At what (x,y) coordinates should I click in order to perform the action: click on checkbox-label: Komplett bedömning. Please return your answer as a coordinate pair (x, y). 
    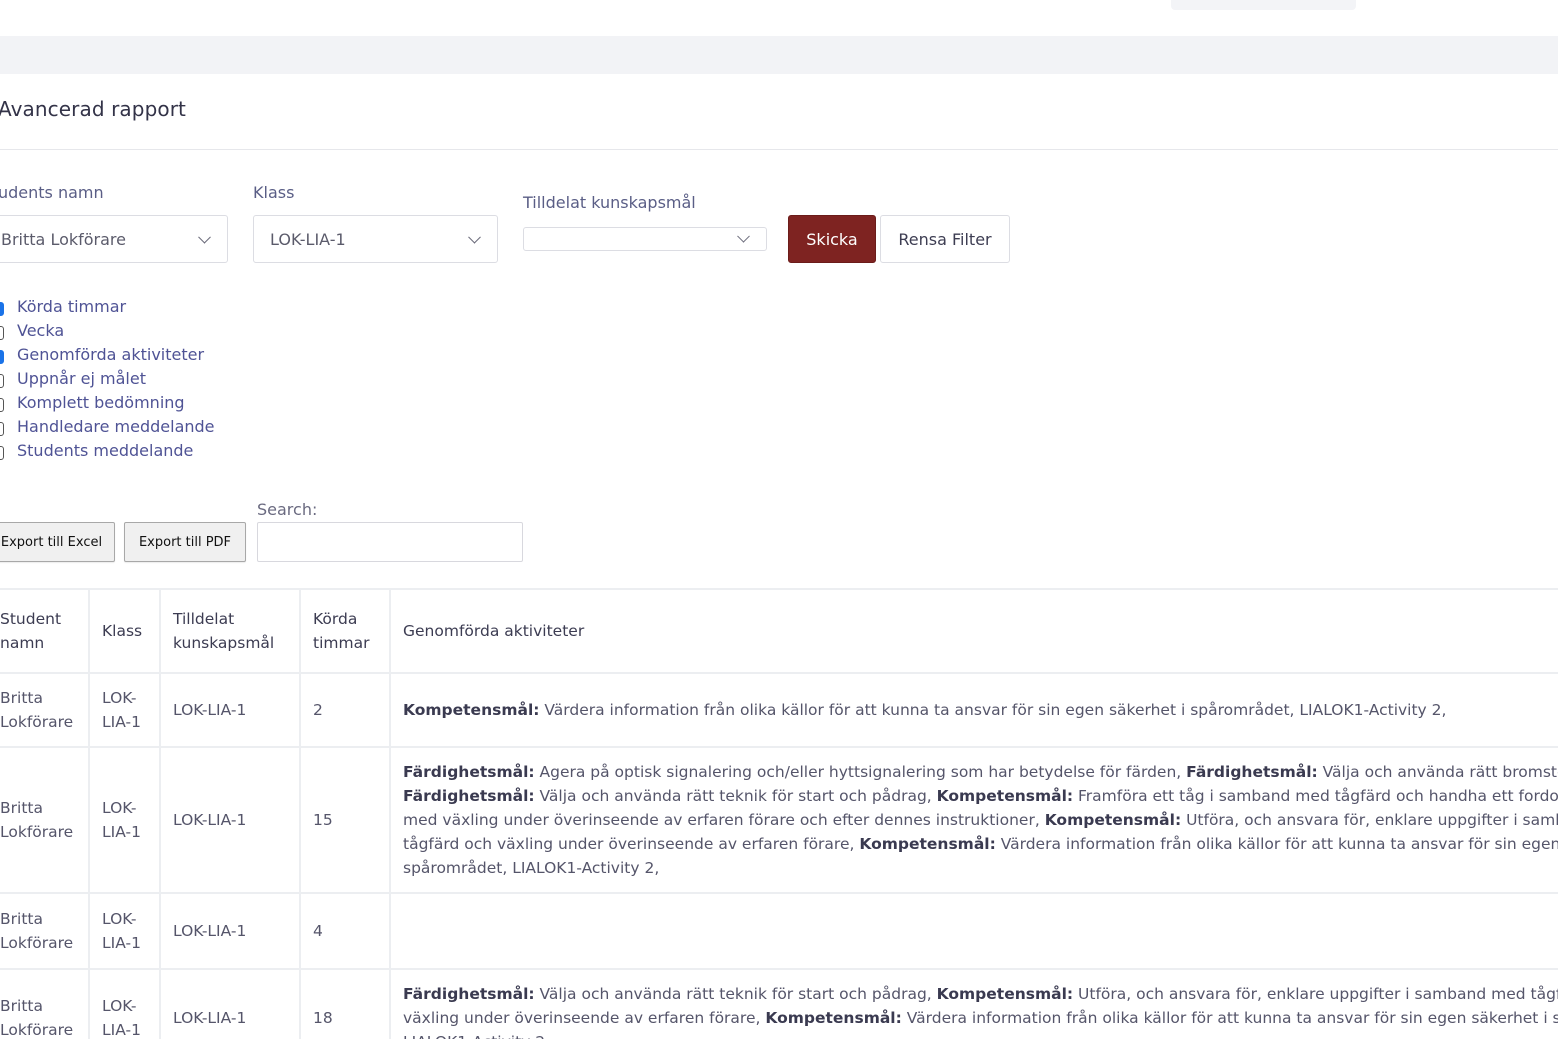
    Looking at the image, I should click on (101, 402).